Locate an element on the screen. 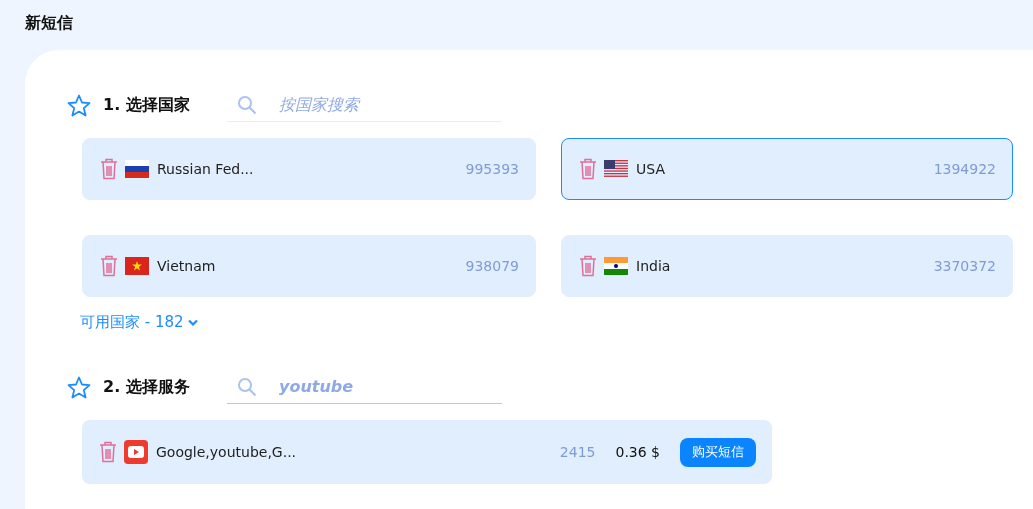 This screenshot has width=1033, height=509. section-title: 2. 选择服务 is located at coordinates (147, 387).